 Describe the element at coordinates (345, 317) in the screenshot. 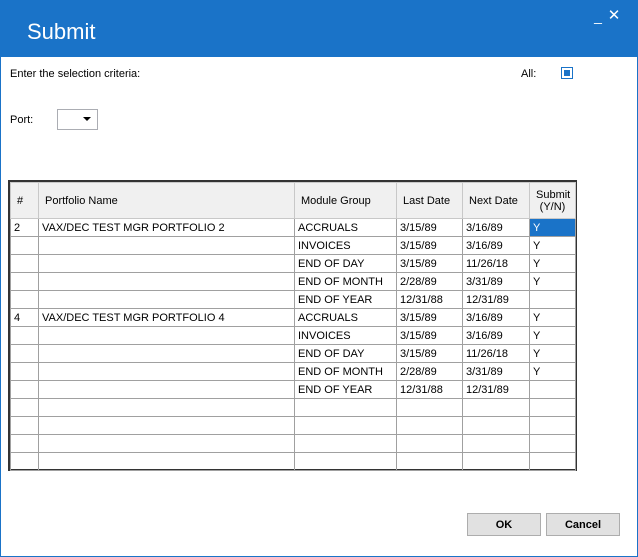

I see `table-cell: ACCRUALS` at that location.